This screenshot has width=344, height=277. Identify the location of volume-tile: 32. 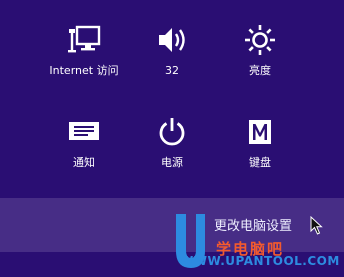
(172, 49).